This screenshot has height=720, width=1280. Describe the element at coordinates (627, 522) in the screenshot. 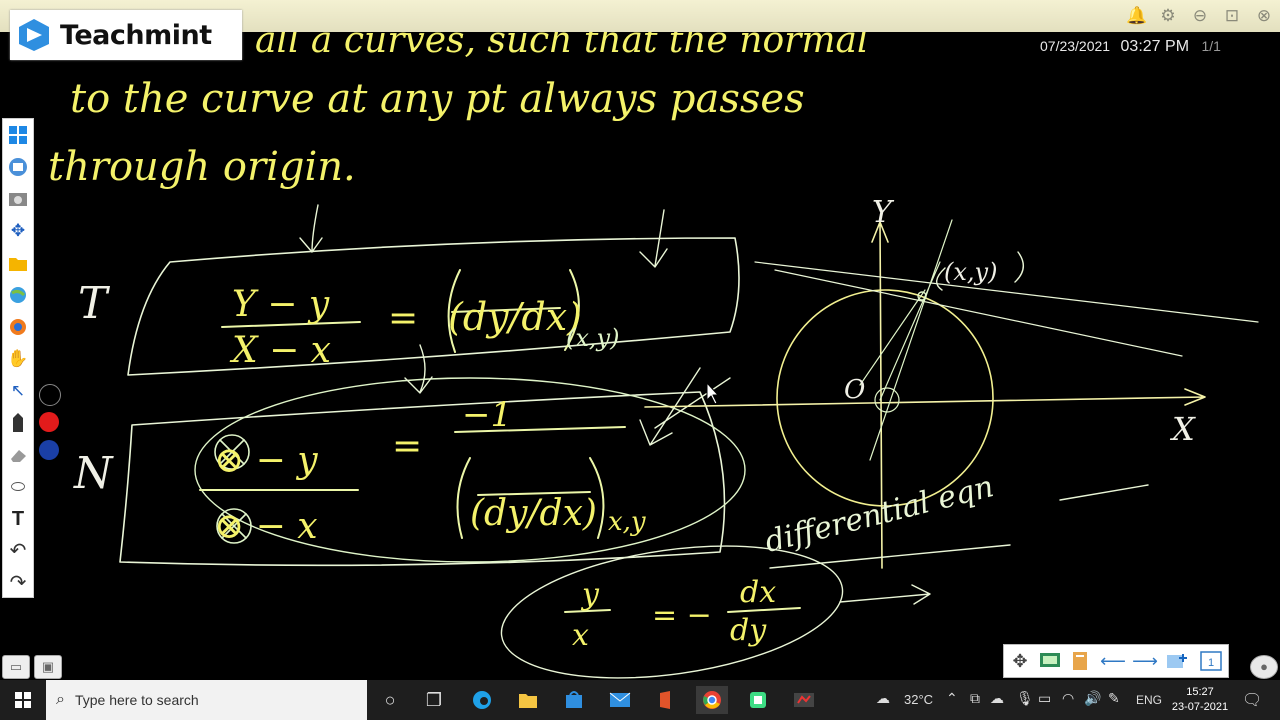

I see `normal-sub: x,y` at that location.